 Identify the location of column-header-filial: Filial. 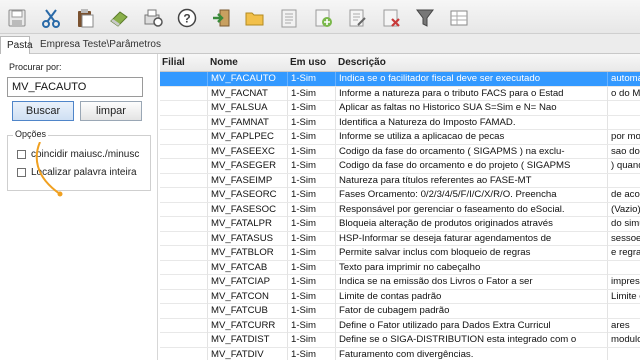
(173, 63).